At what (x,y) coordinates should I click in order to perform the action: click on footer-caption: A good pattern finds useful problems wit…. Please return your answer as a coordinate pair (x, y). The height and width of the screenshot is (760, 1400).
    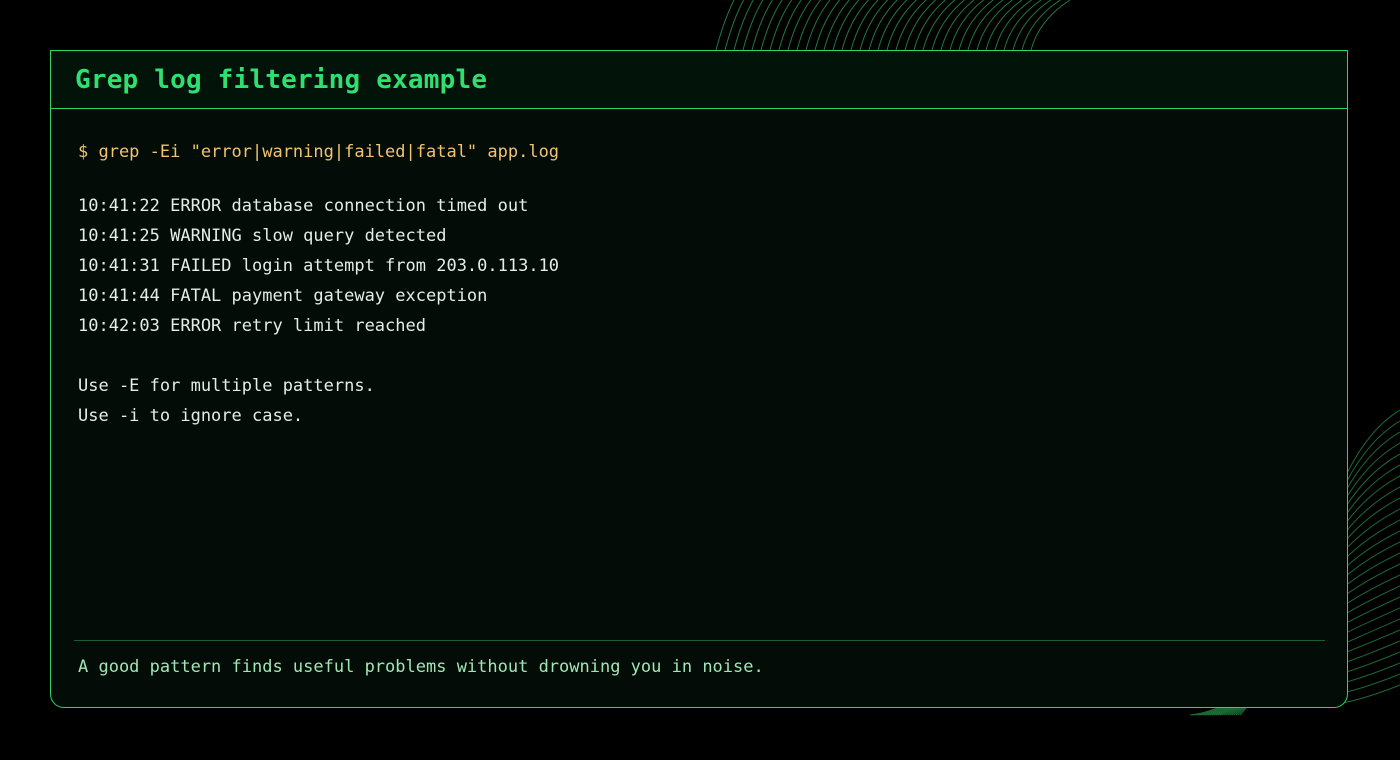
    Looking at the image, I should click on (421, 667).